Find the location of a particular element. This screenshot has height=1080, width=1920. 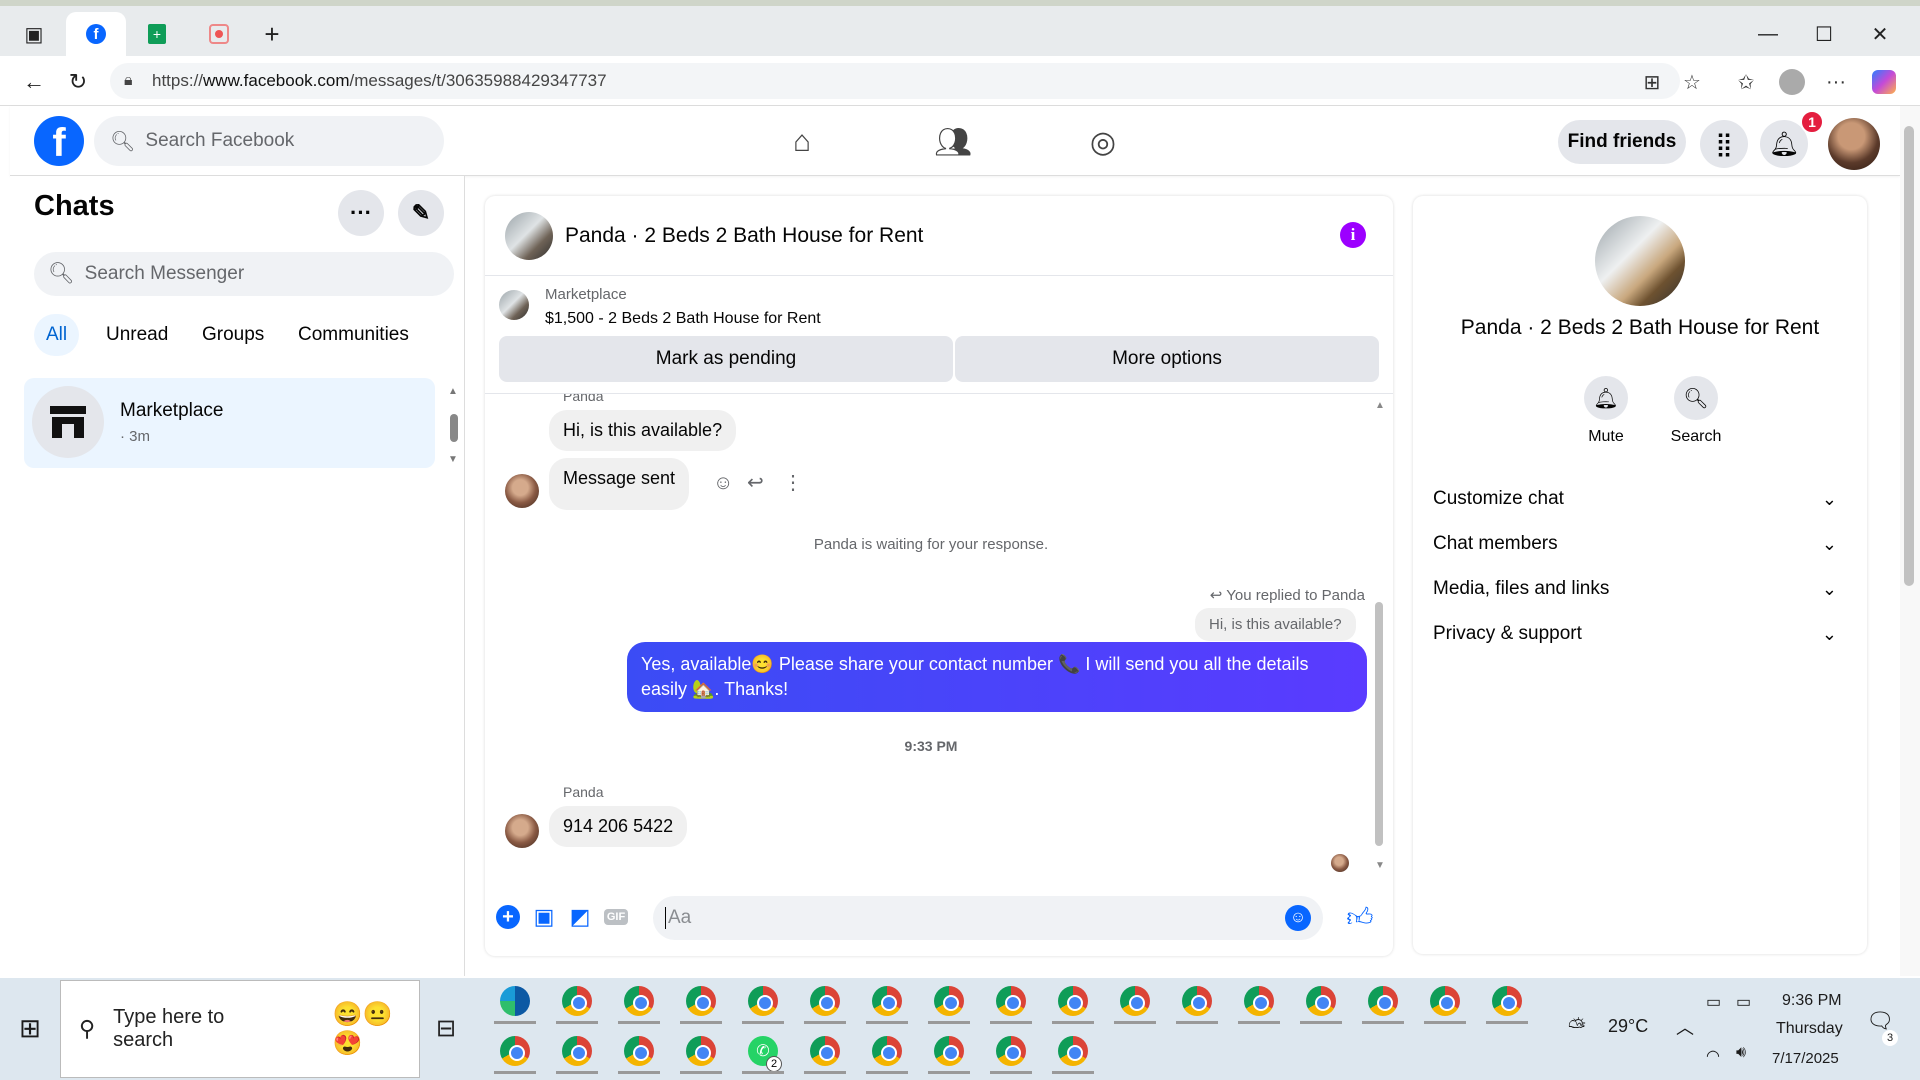

page-scrollbar is located at coordinates (1910, 541).